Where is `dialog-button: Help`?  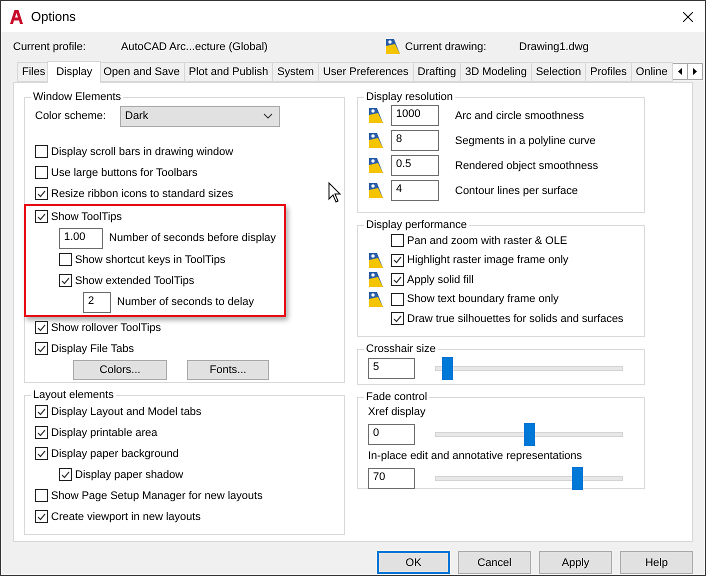
dialog-button: Help is located at coordinates (656, 562).